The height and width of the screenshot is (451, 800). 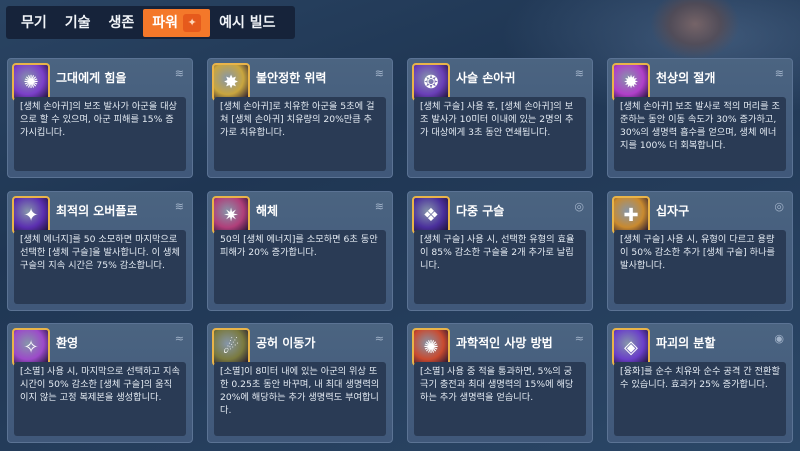 I want to click on destructive-division-icon: ◈, so click(x=631, y=347).